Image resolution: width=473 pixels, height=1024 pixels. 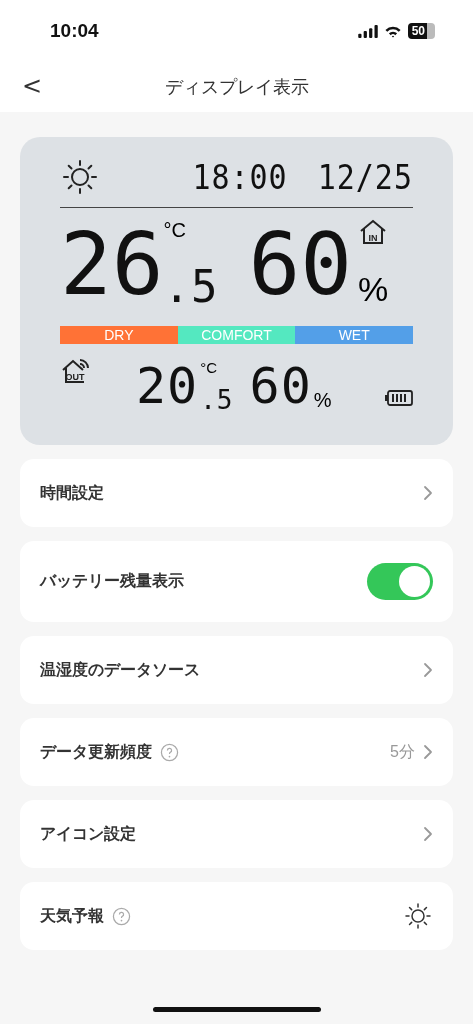 What do you see at coordinates (400, 581) in the screenshot?
I see `toggle-switch` at bounding box center [400, 581].